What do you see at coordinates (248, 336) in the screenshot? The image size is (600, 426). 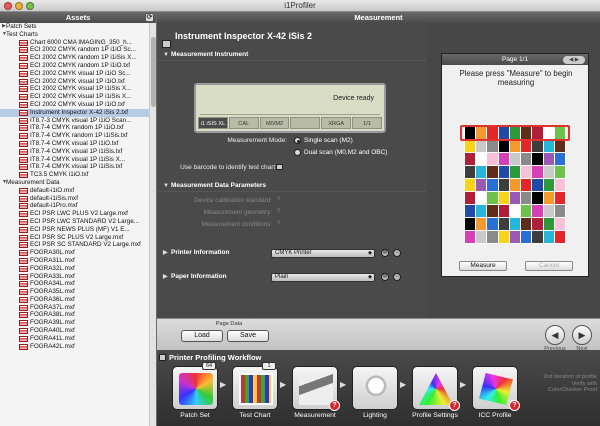 I see `save-button: Save` at bounding box center [248, 336].